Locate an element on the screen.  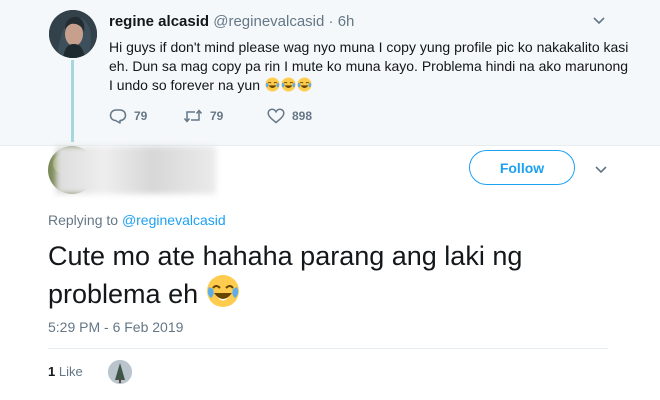
parent-display-name: regine alcasid is located at coordinates (159, 21).